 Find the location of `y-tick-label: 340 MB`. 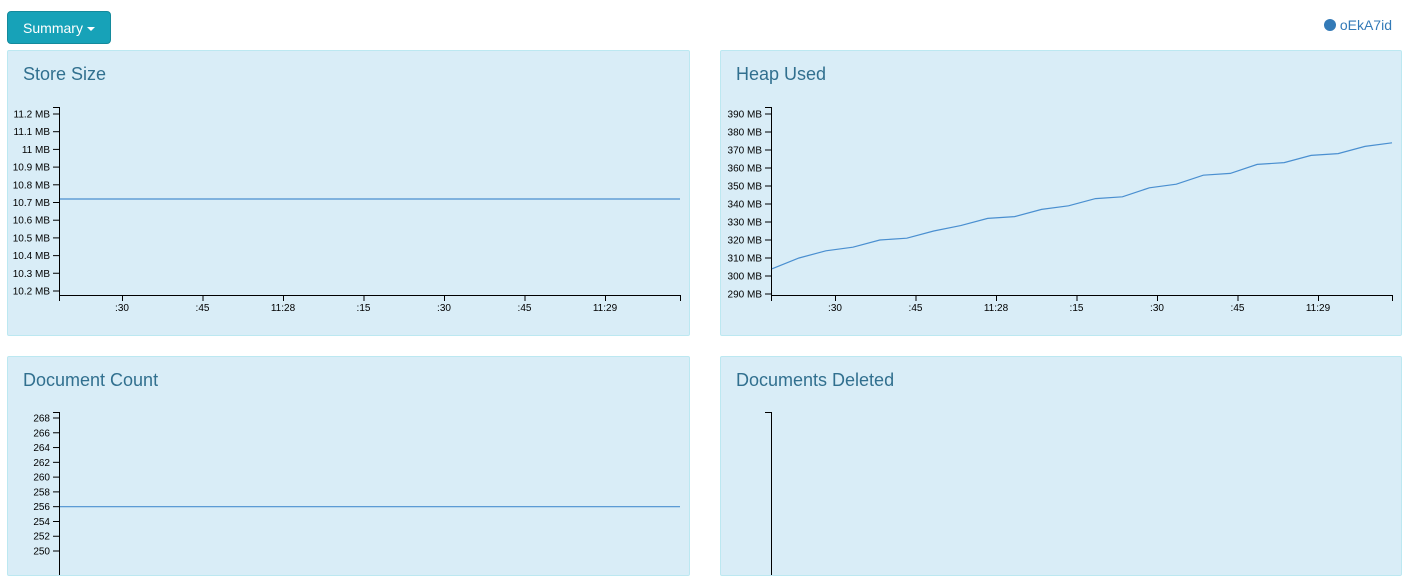

y-tick-label: 340 MB is located at coordinates (745, 205).